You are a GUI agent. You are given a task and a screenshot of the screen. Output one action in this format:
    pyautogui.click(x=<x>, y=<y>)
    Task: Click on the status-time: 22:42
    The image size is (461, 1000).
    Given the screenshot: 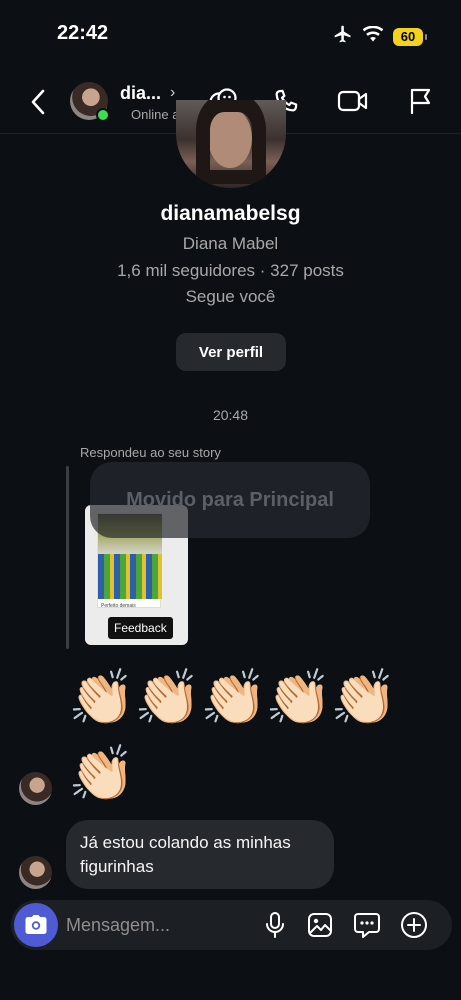 What is the action you would take?
    pyautogui.click(x=83, y=33)
    